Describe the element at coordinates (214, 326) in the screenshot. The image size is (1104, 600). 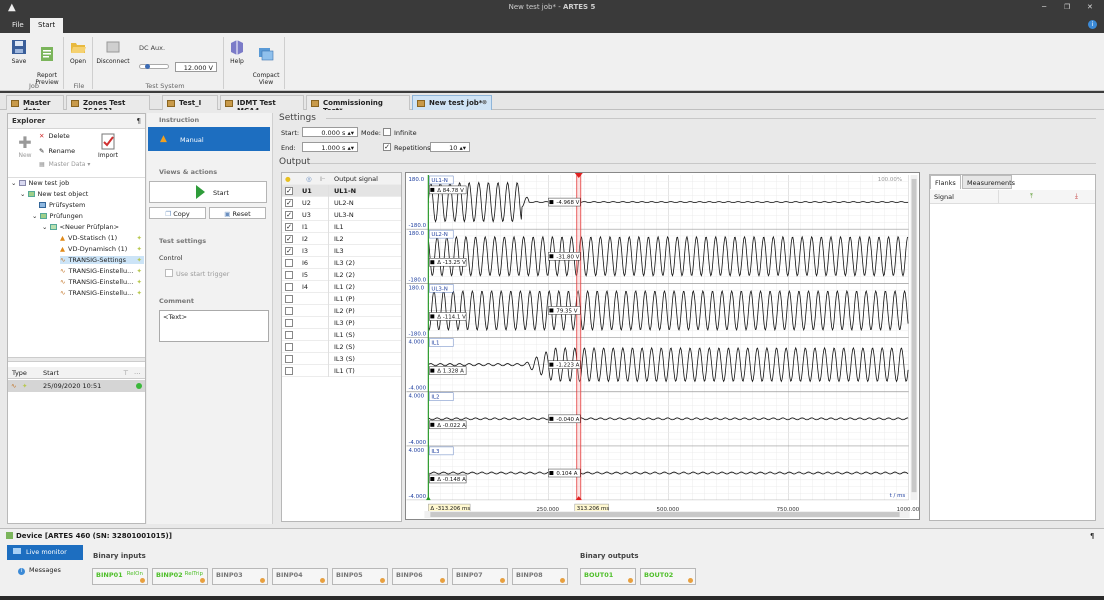
I see `comment-textarea: <Text>` at that location.